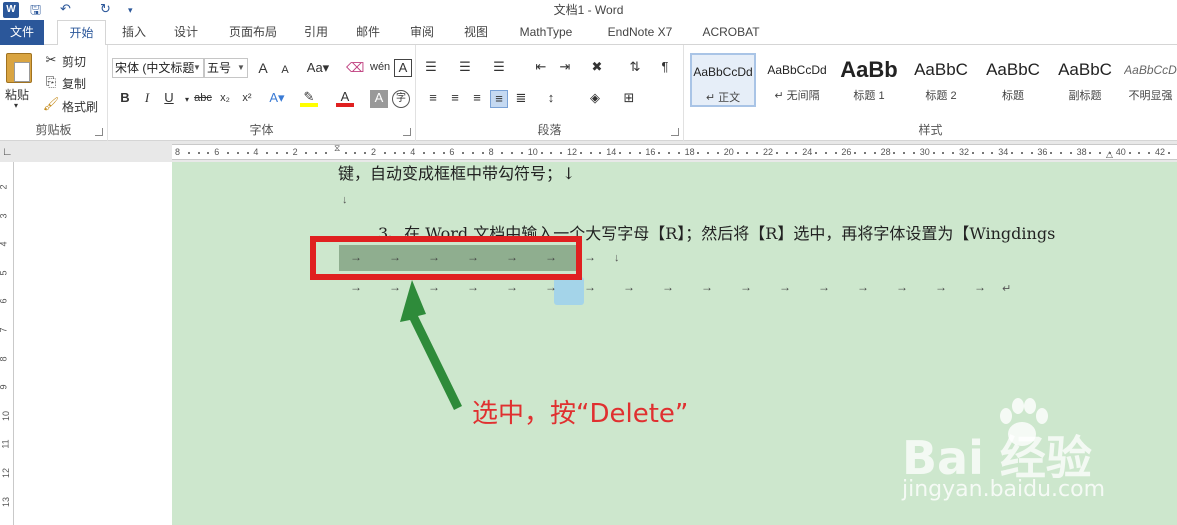 This screenshot has height=525, width=1177. I want to click on tab-layout: 页面布局, so click(253, 32).